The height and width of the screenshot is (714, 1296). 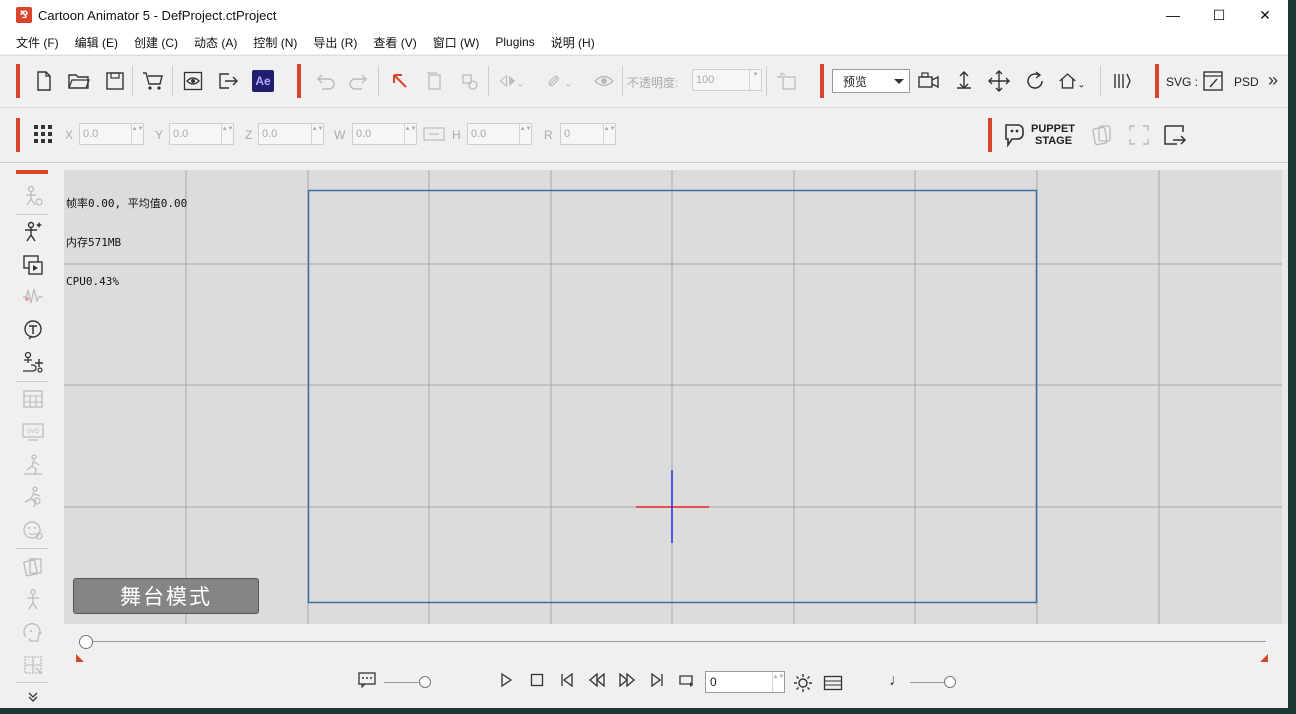 I want to click on timeline-bars-icon, so click(x=1122, y=81).